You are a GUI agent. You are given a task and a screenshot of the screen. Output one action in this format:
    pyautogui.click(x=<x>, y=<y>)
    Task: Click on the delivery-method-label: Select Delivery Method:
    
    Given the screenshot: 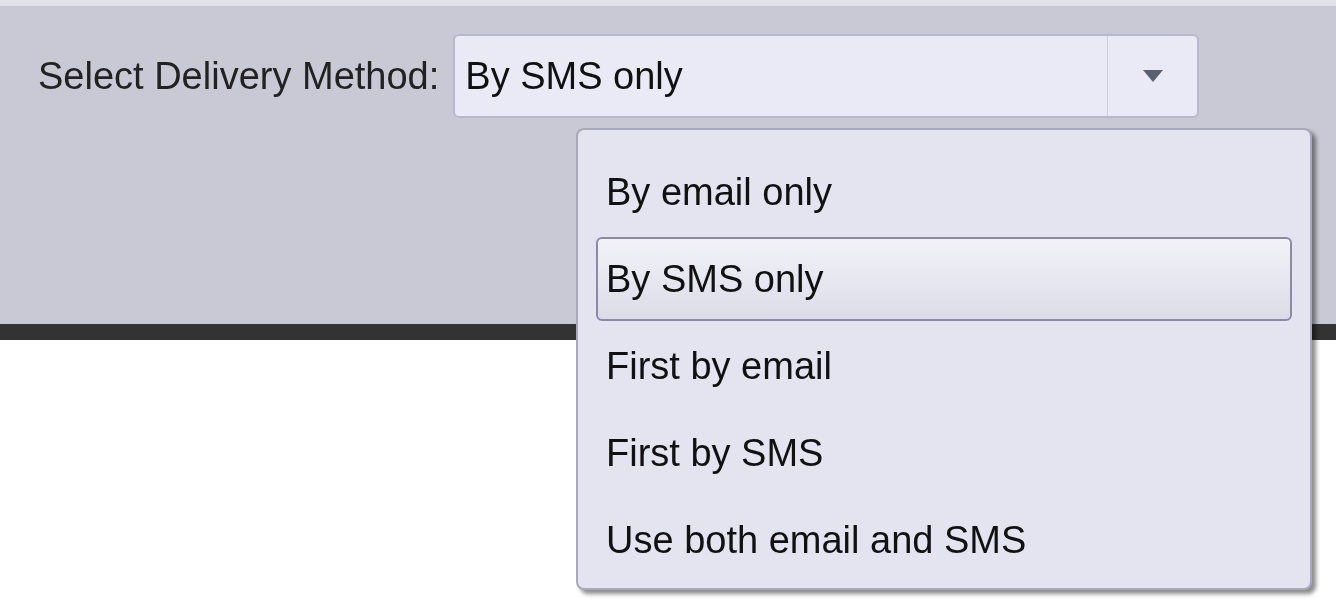 What is the action you would take?
    pyautogui.click(x=239, y=76)
    